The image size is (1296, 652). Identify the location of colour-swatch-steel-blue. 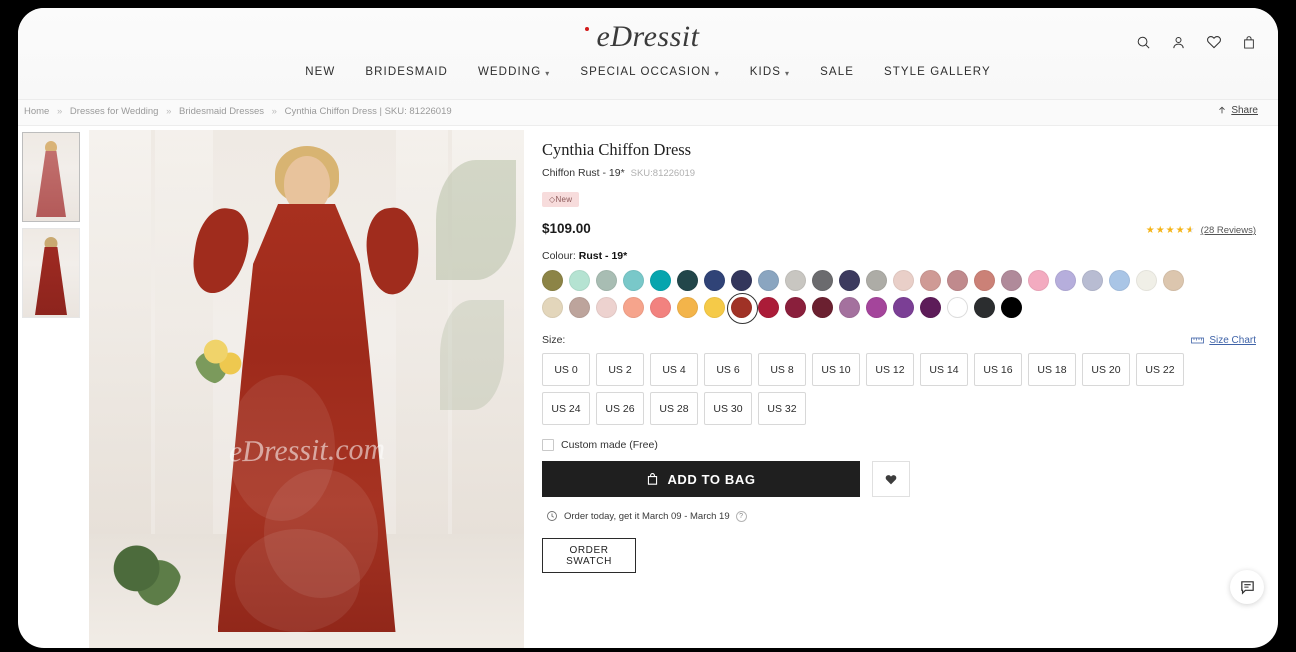
(768, 280).